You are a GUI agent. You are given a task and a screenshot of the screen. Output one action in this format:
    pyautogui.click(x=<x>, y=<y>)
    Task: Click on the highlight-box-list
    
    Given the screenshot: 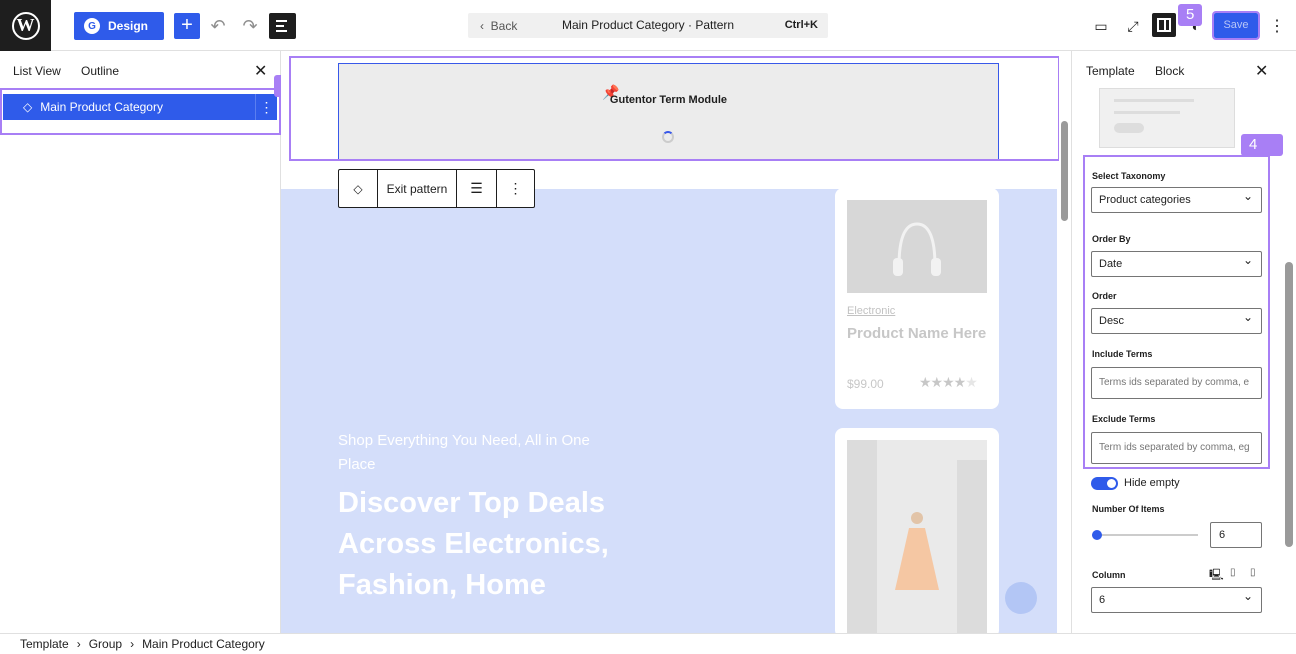 What is the action you would take?
    pyautogui.click(x=140, y=111)
    